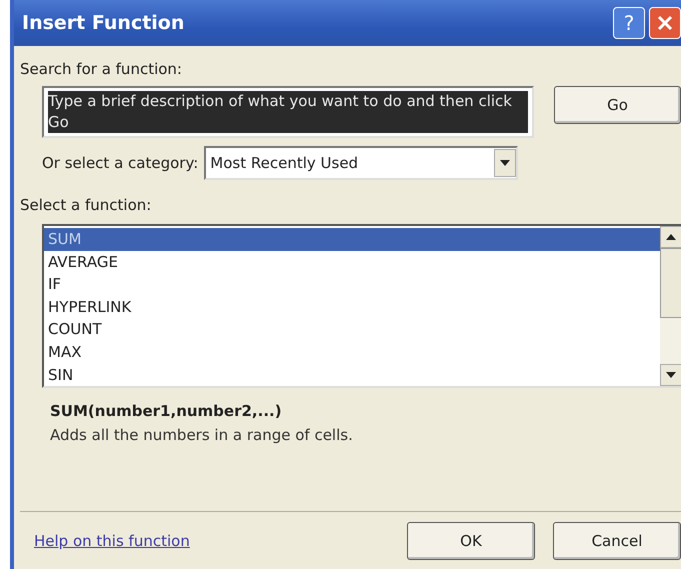 This screenshot has height=569, width=681. What do you see at coordinates (352, 239) in the screenshot?
I see `function-item: SUM` at bounding box center [352, 239].